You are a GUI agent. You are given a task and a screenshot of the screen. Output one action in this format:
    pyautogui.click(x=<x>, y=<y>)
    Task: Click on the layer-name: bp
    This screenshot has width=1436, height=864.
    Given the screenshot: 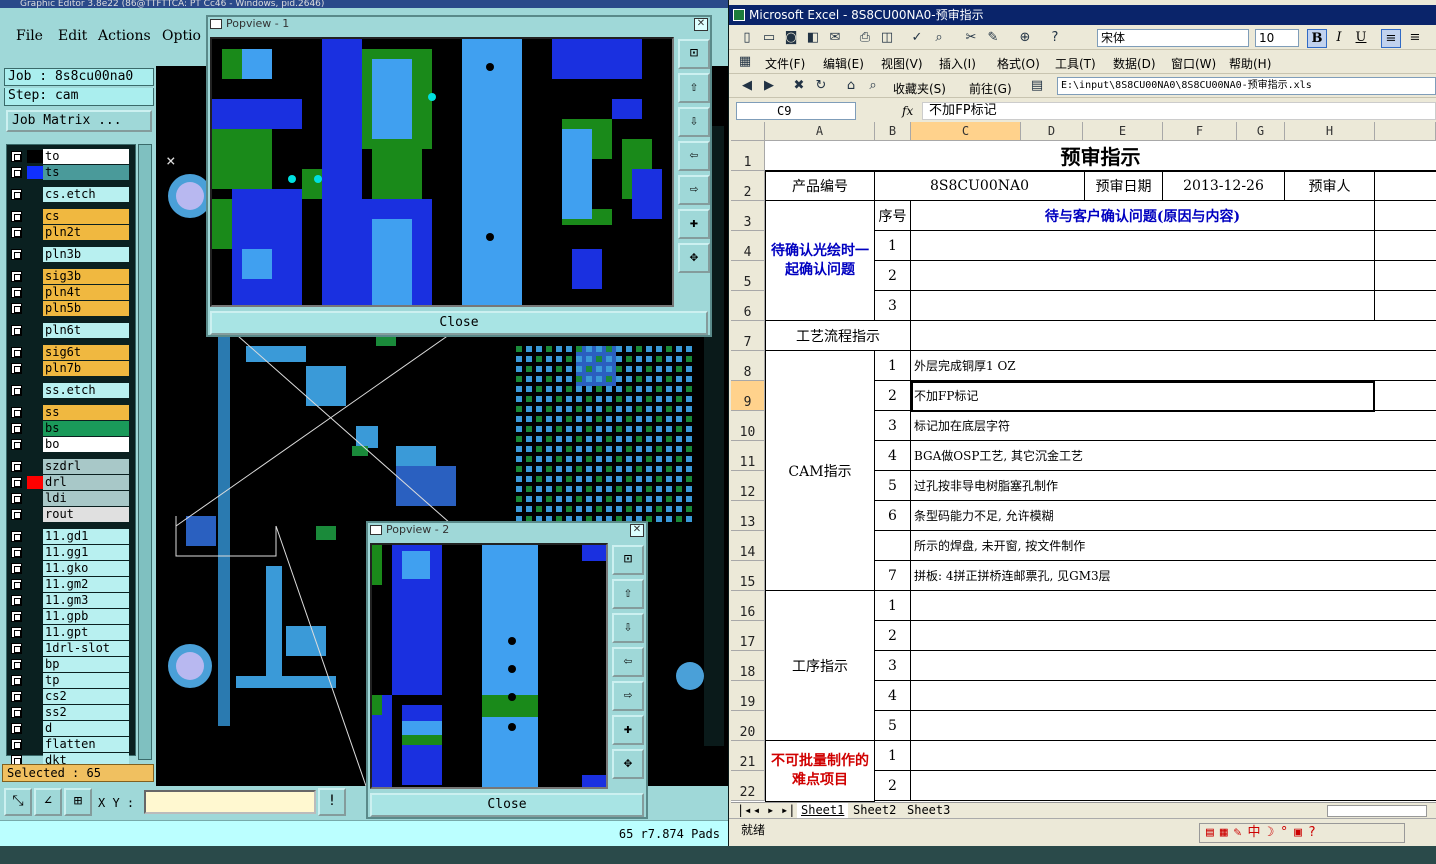 What is the action you would take?
    pyautogui.click(x=86, y=664)
    